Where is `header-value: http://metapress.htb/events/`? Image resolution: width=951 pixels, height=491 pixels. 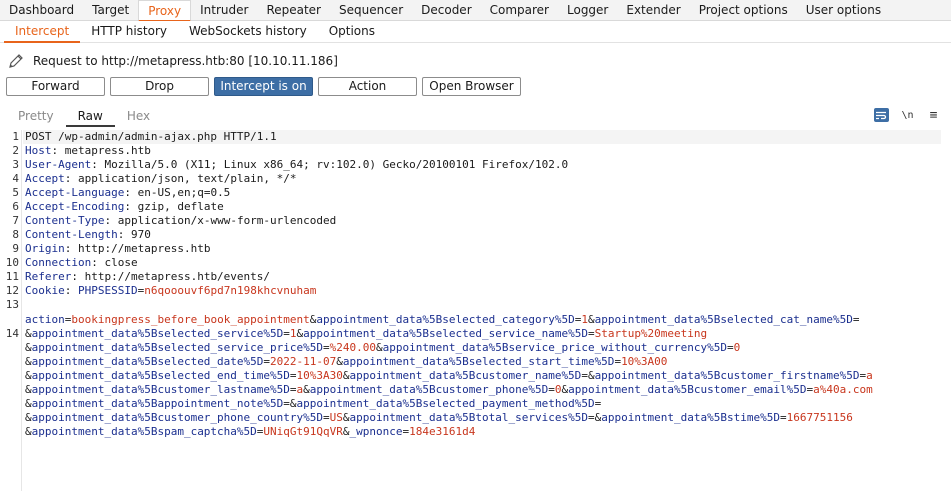
header-value: http://metapress.htb/events/ is located at coordinates (177, 276).